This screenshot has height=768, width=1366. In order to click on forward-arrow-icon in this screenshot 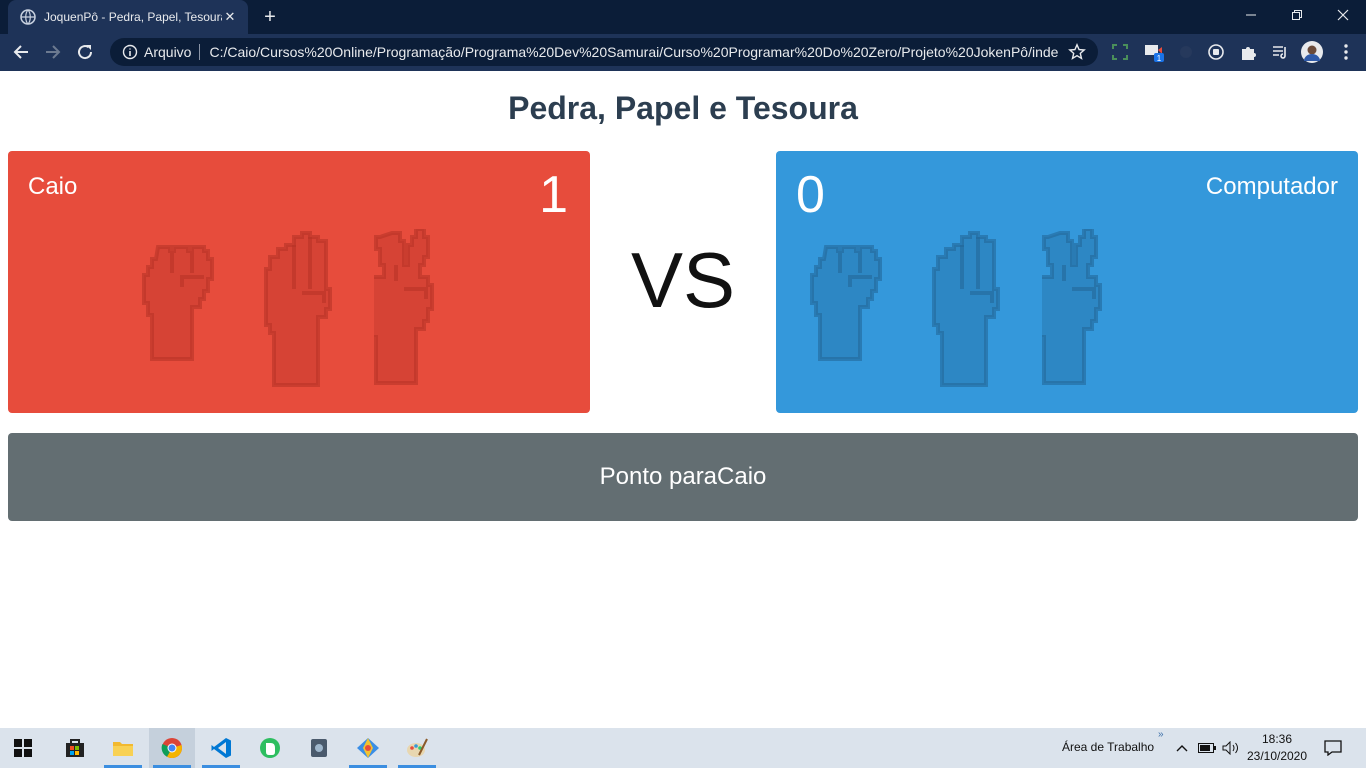, I will do `click(53, 52)`.